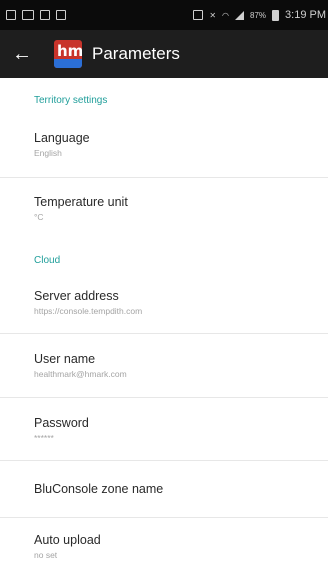 The image size is (328, 577). Describe the element at coordinates (76, 296) in the screenshot. I see `setting-title: Server address` at that location.